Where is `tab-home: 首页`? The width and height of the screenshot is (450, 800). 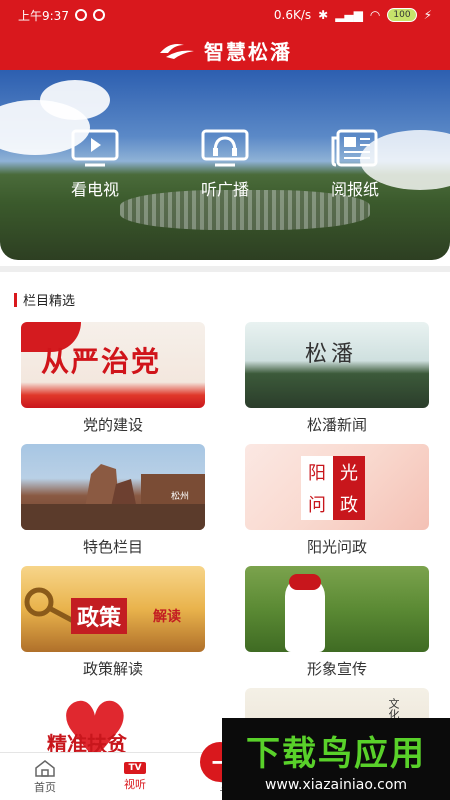 tab-home: 首页 is located at coordinates (45, 776).